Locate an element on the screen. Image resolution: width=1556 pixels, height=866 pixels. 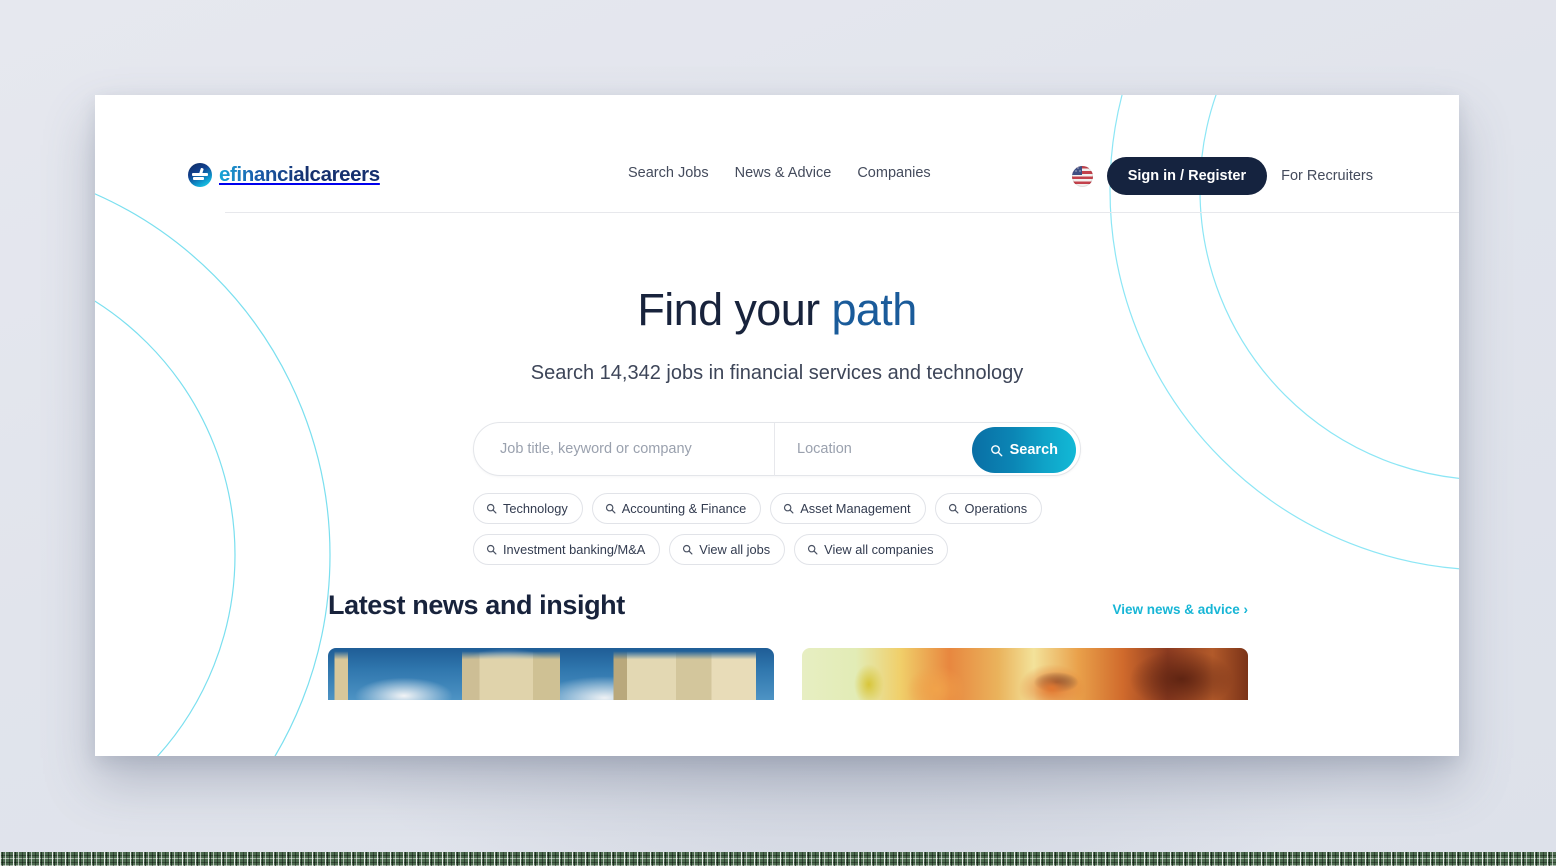
page-title: Find your path is located at coordinates (777, 309).